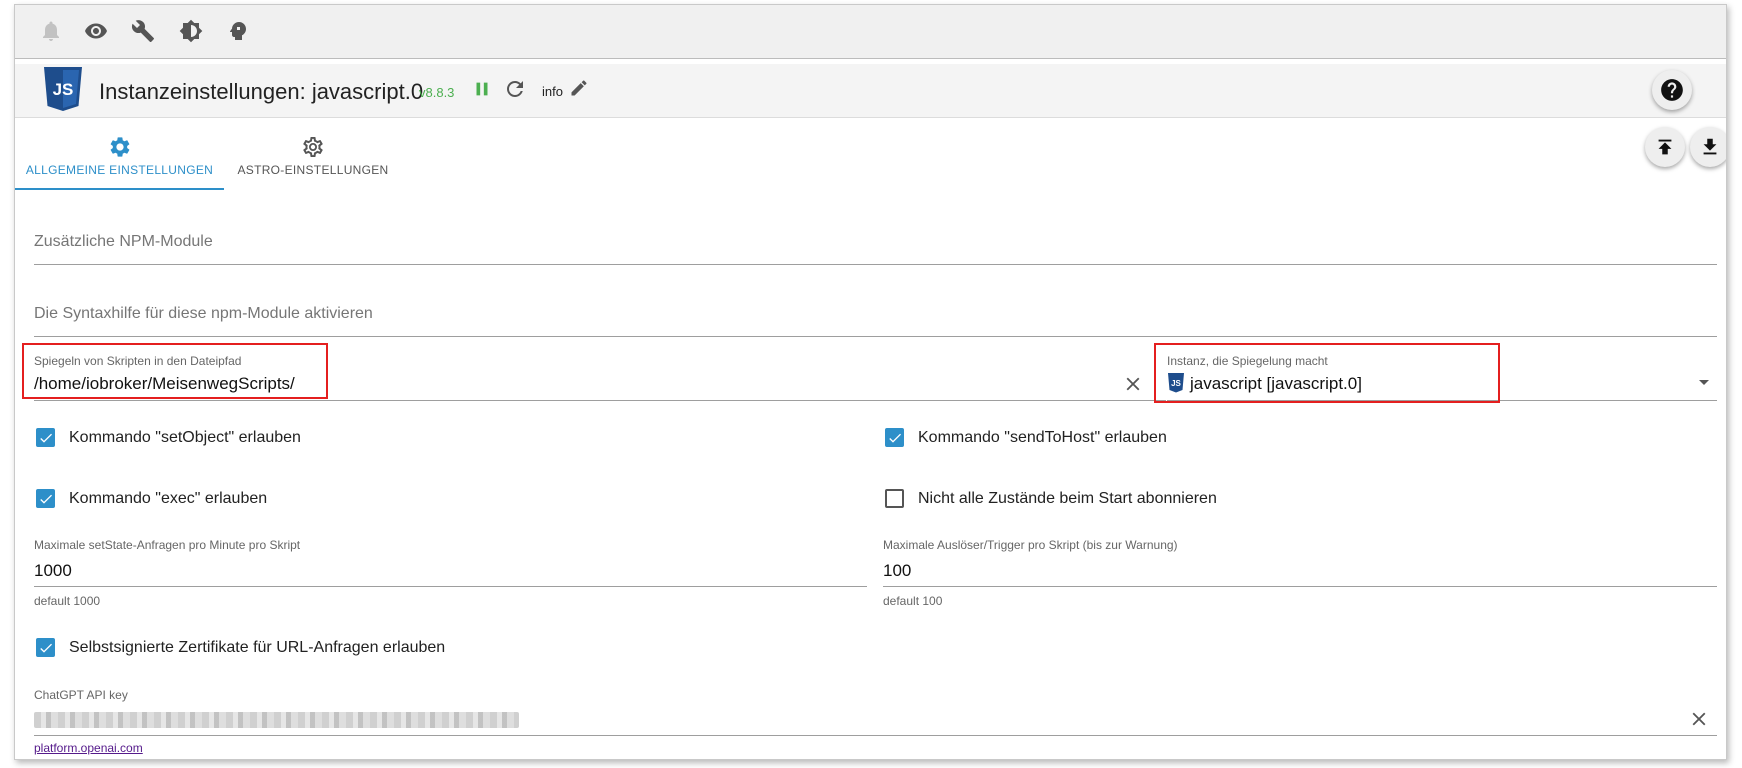  I want to click on upload-icon, so click(1665, 147).